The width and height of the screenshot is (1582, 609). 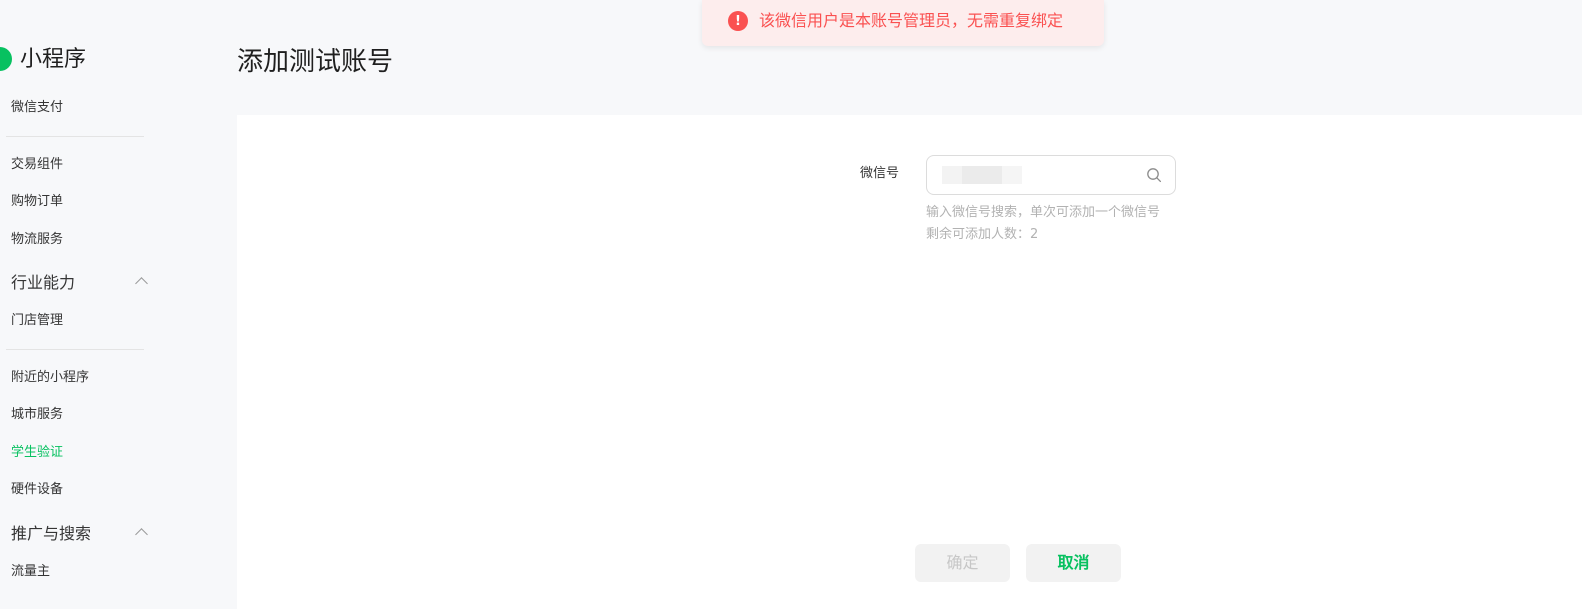 I want to click on toast-message: 该微信用户是本账号管理员，无需重复绑定, so click(x=911, y=20).